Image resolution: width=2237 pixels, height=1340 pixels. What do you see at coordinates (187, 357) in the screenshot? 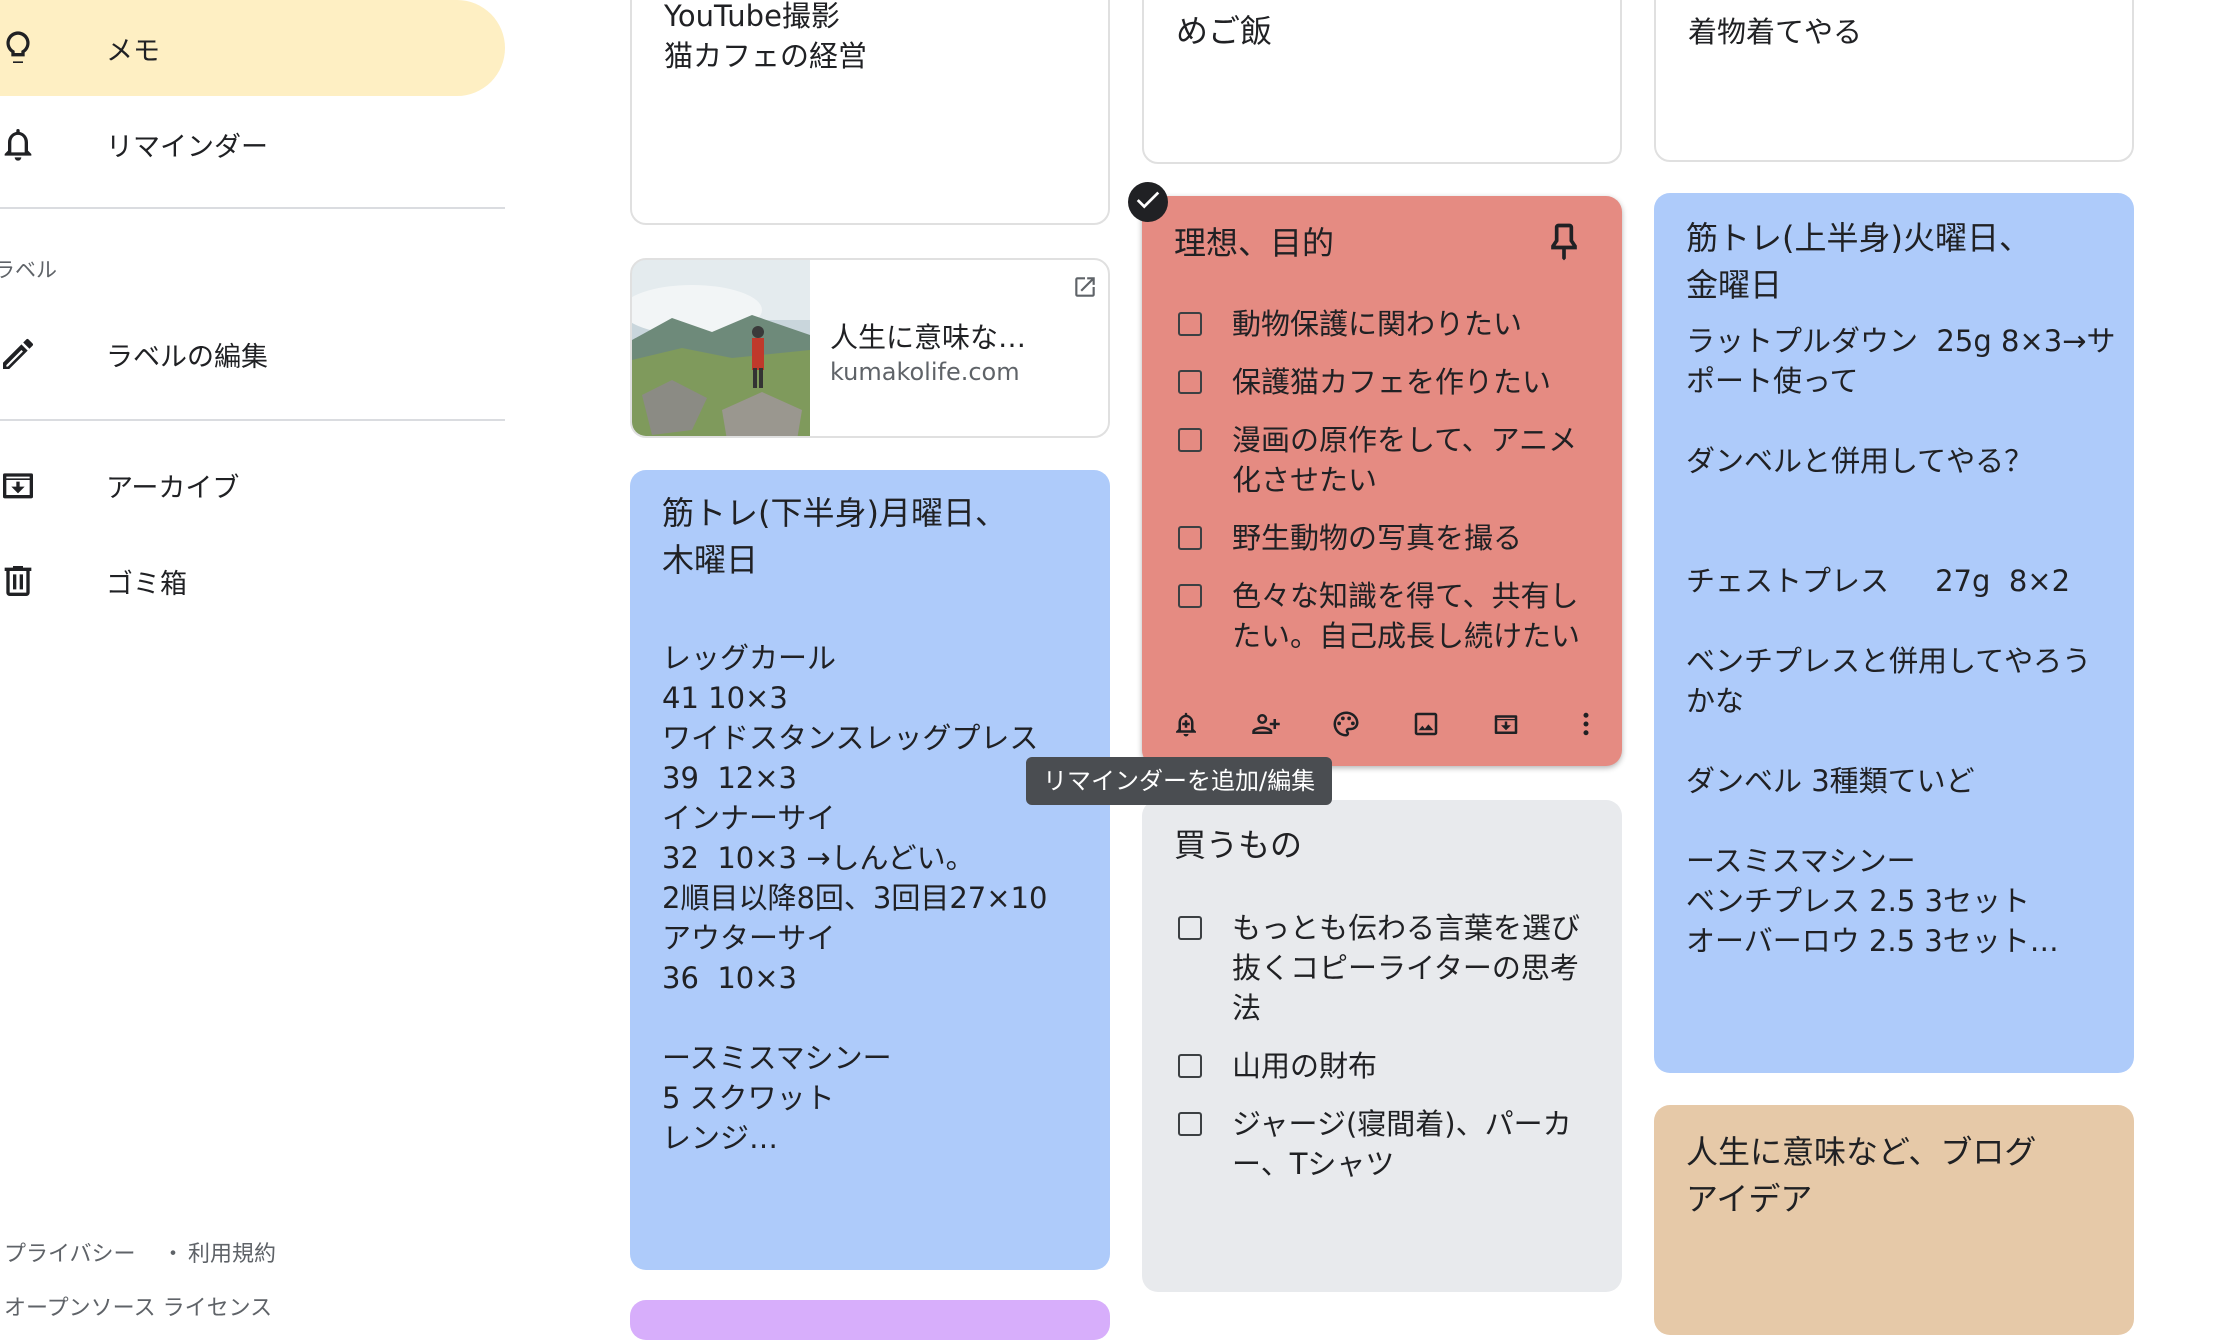
I see `sidebar-item-label: ラベルの編集` at bounding box center [187, 357].